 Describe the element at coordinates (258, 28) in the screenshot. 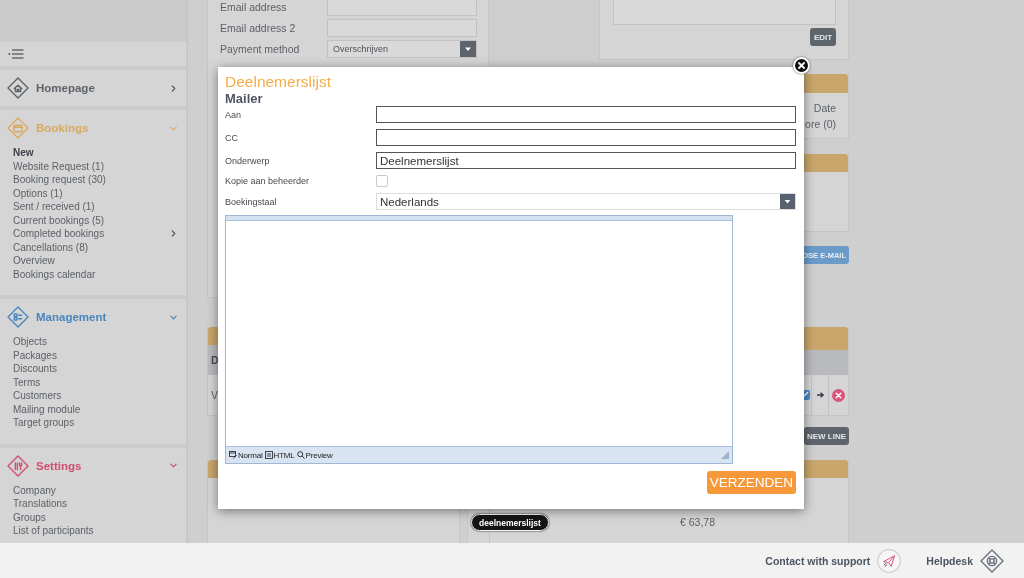

I see `field-label: Email address 2` at that location.